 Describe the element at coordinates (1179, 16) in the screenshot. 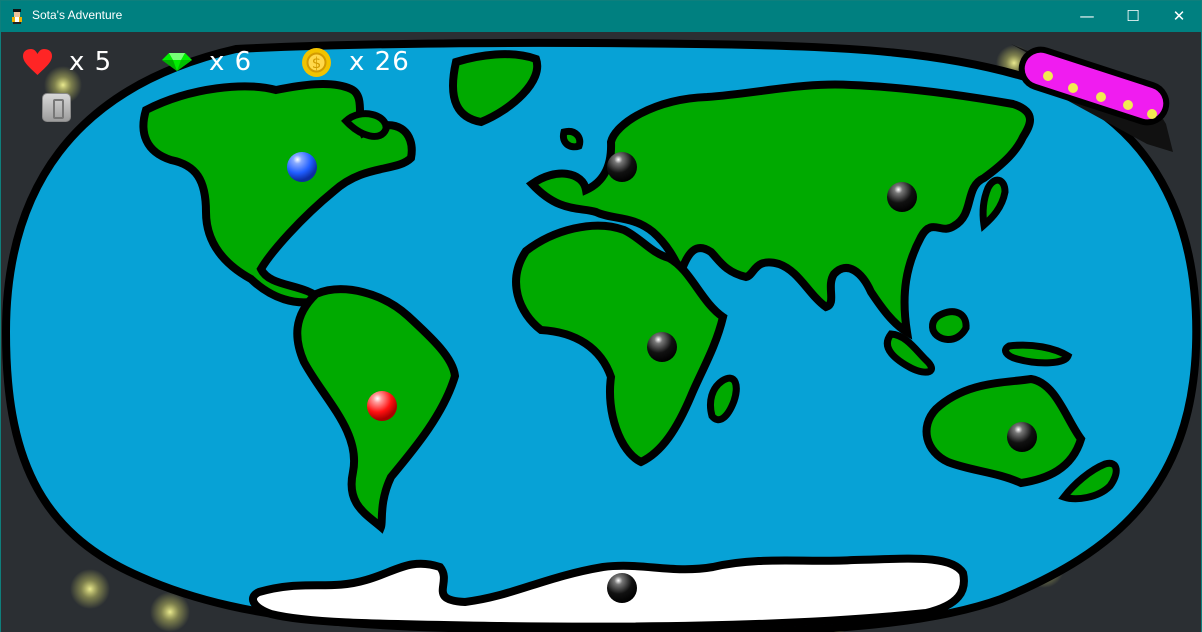

I see `close-button: ✕` at that location.